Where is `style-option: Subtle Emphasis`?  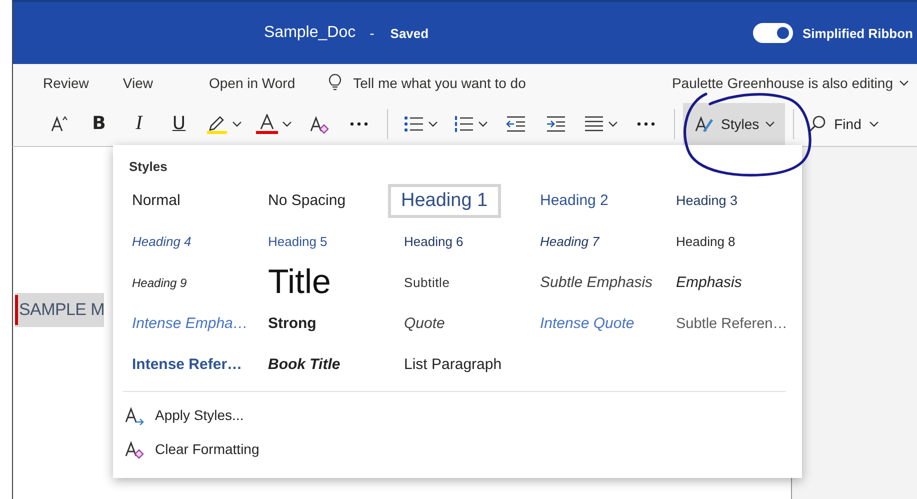 style-option: Subtle Emphasis is located at coordinates (596, 282).